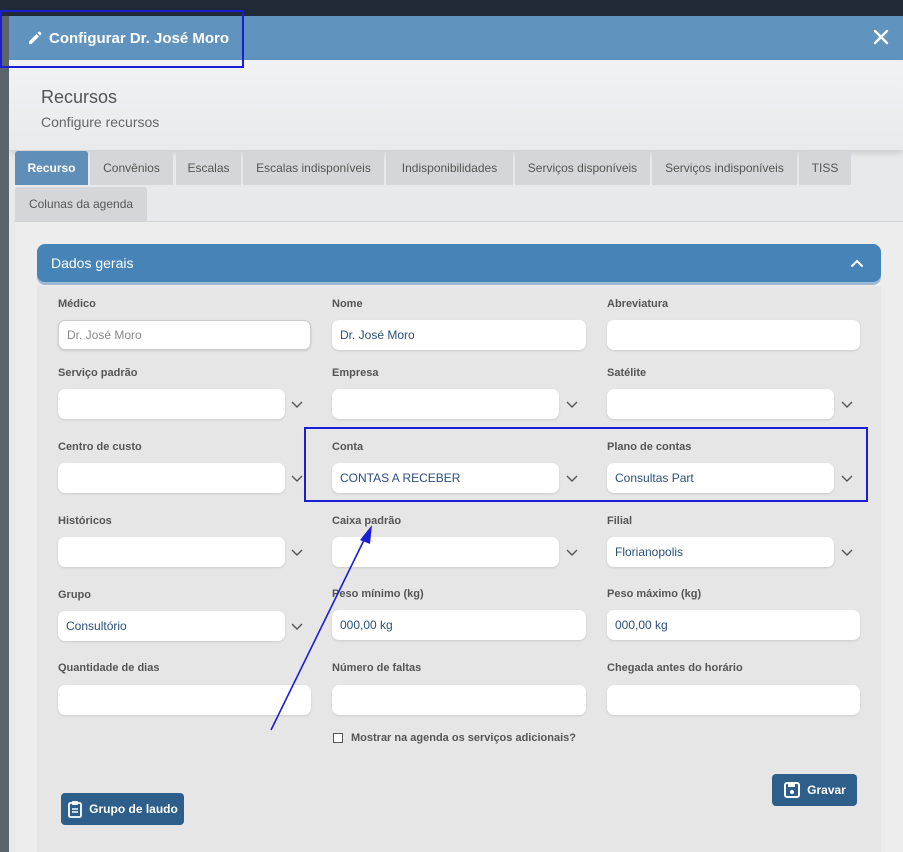 Image resolution: width=903 pixels, height=852 pixels. Describe the element at coordinates (100, 447) in the screenshot. I see `centro-custo-label: Centro de custo` at that location.